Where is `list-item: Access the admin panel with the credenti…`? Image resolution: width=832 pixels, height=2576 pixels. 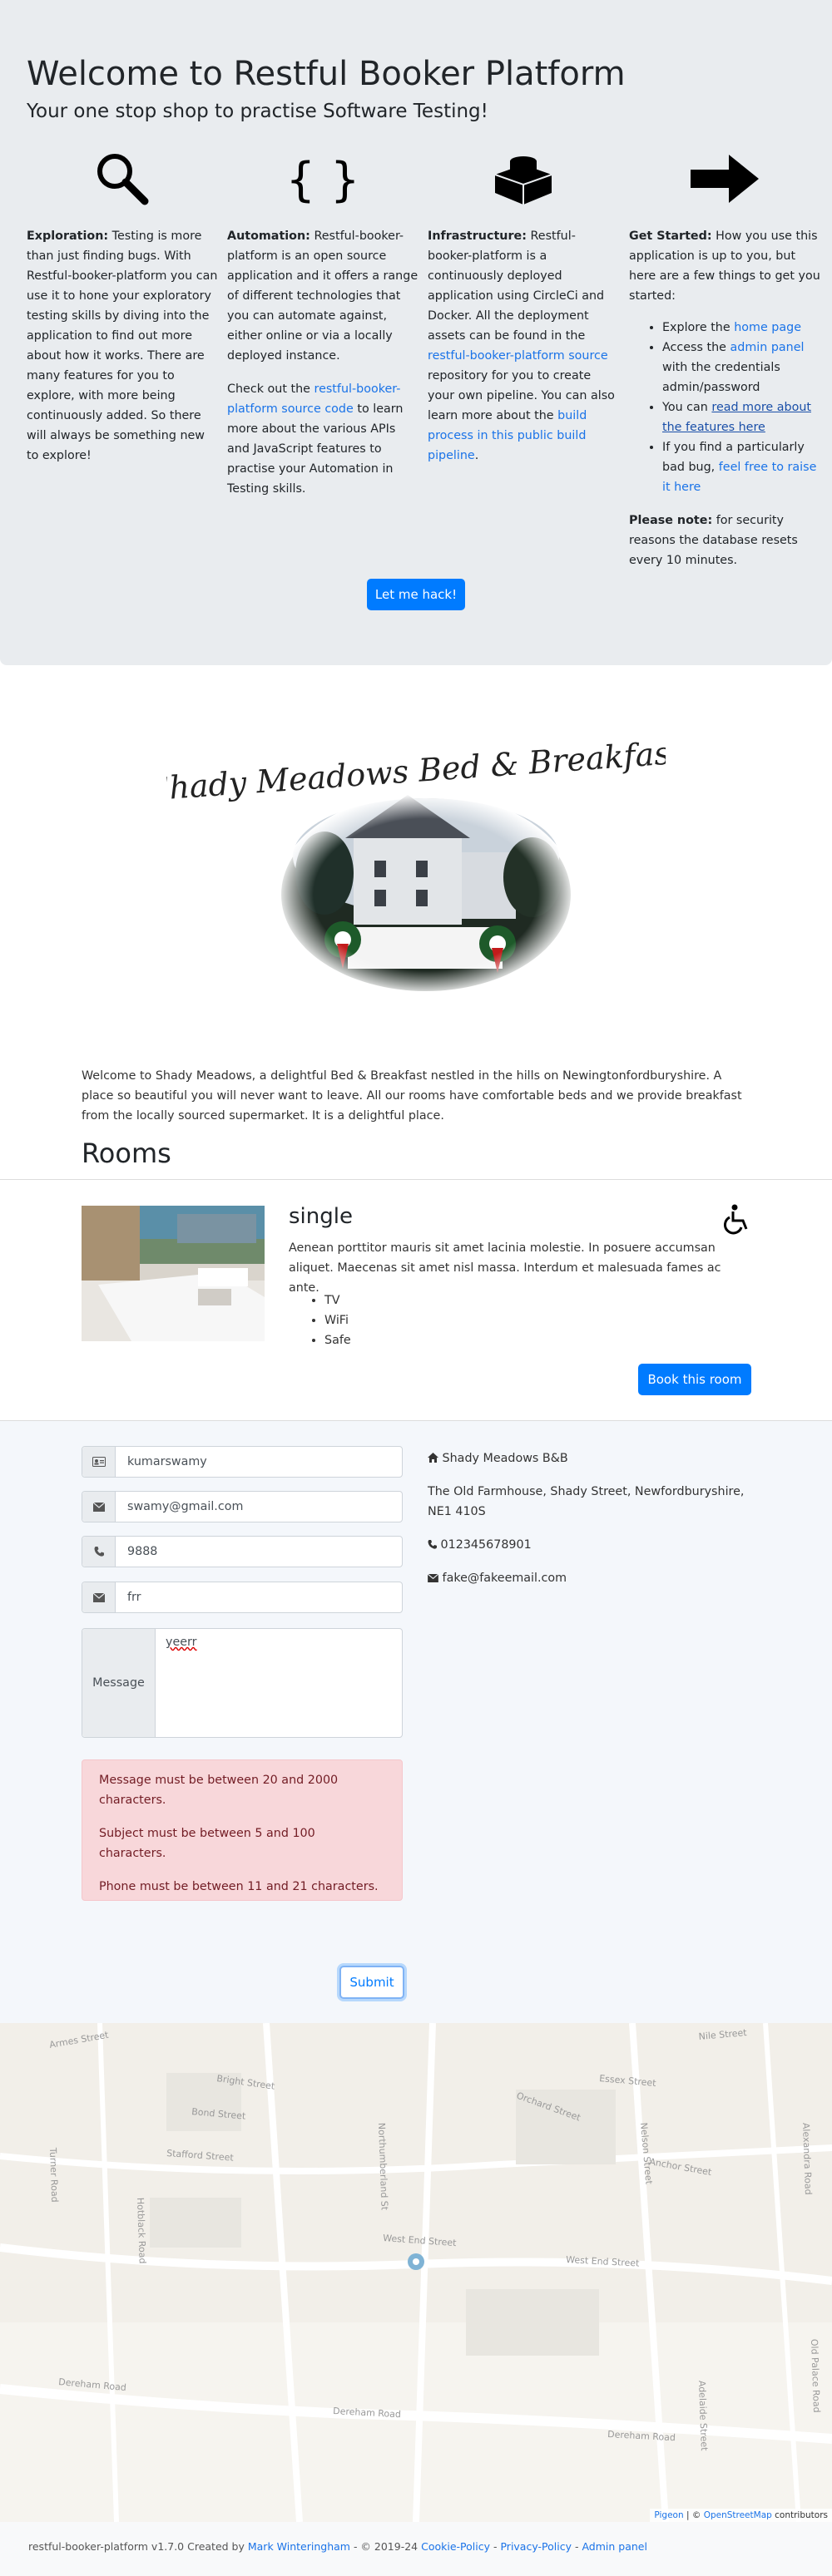 list-item: Access the admin panel with the credenti… is located at coordinates (741, 367).